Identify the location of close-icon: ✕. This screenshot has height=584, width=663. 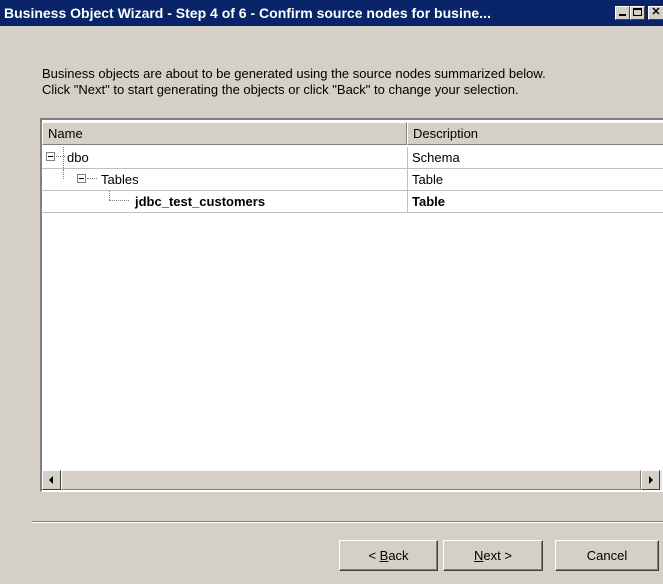
(656, 12).